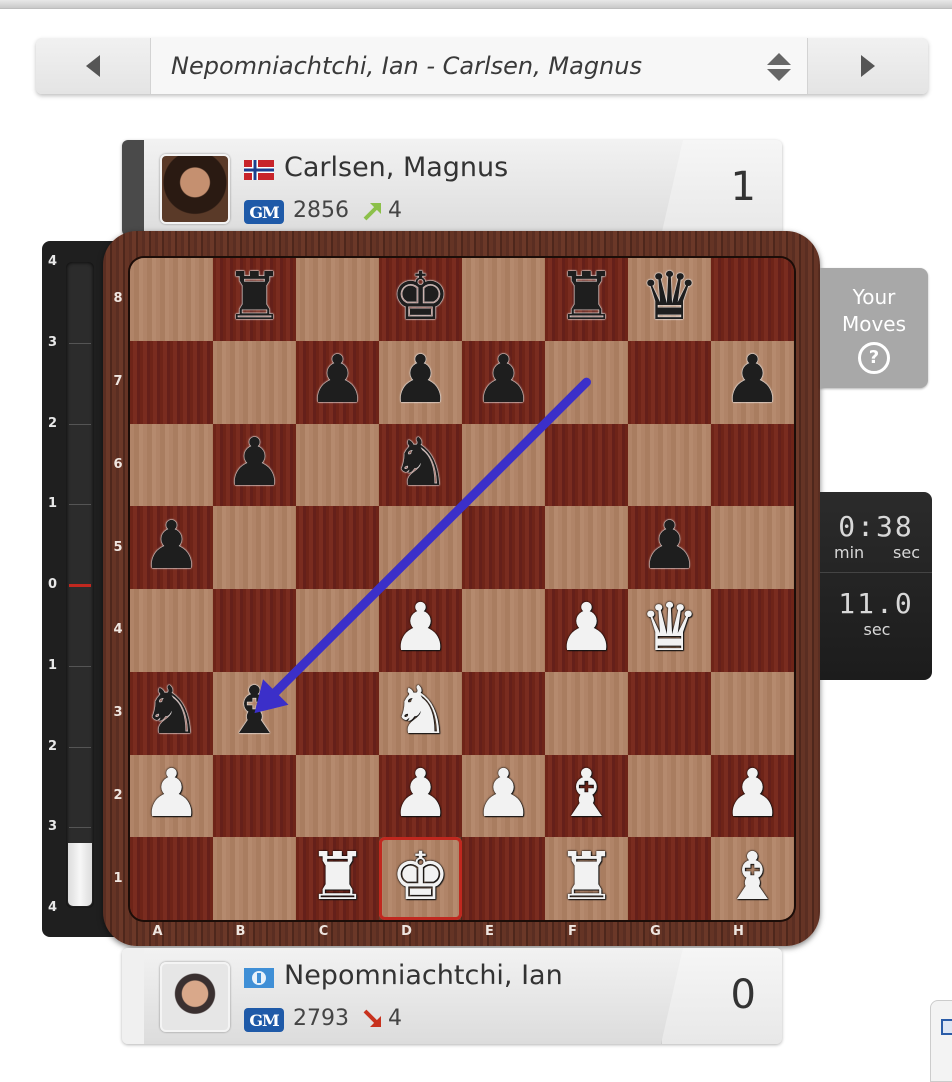  I want to click on square-b6: ♟, so click(254, 465).